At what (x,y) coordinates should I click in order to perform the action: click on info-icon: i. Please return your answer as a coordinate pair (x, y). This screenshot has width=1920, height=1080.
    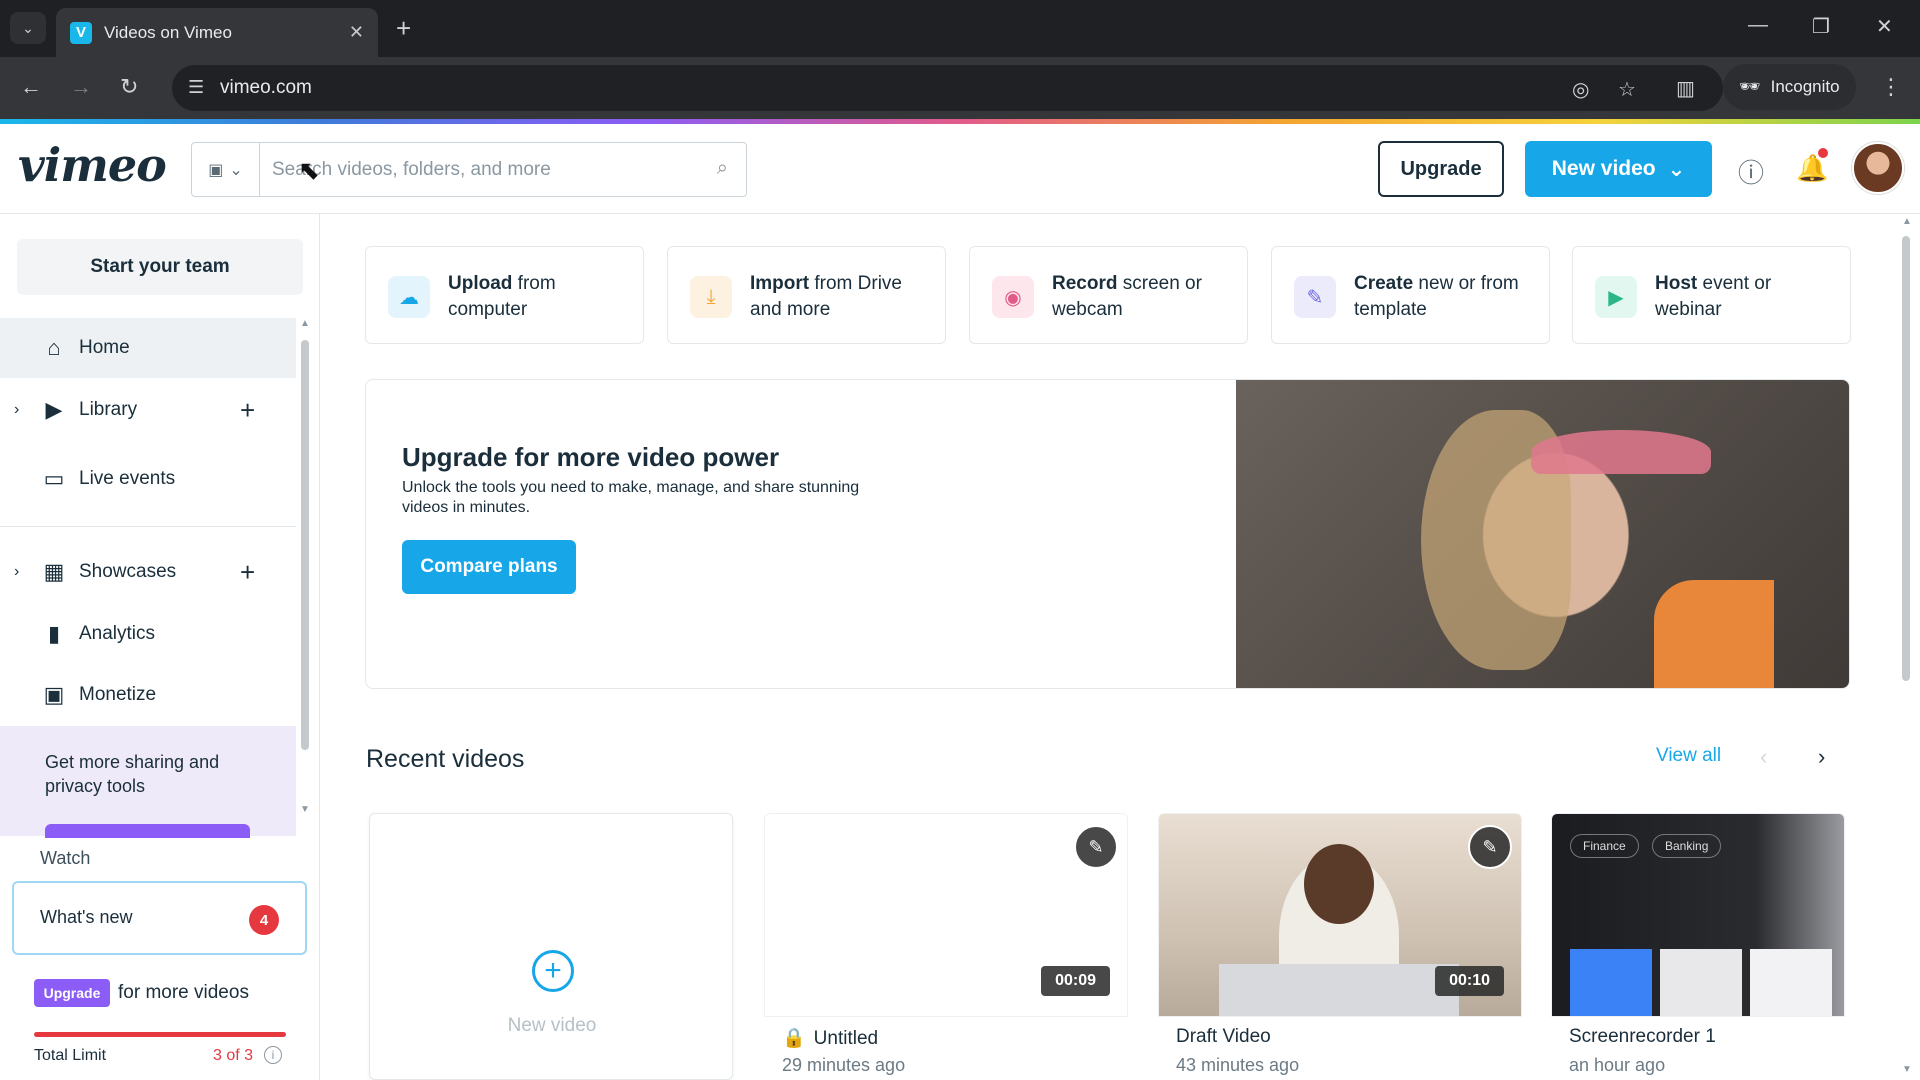
    Looking at the image, I should click on (273, 1055).